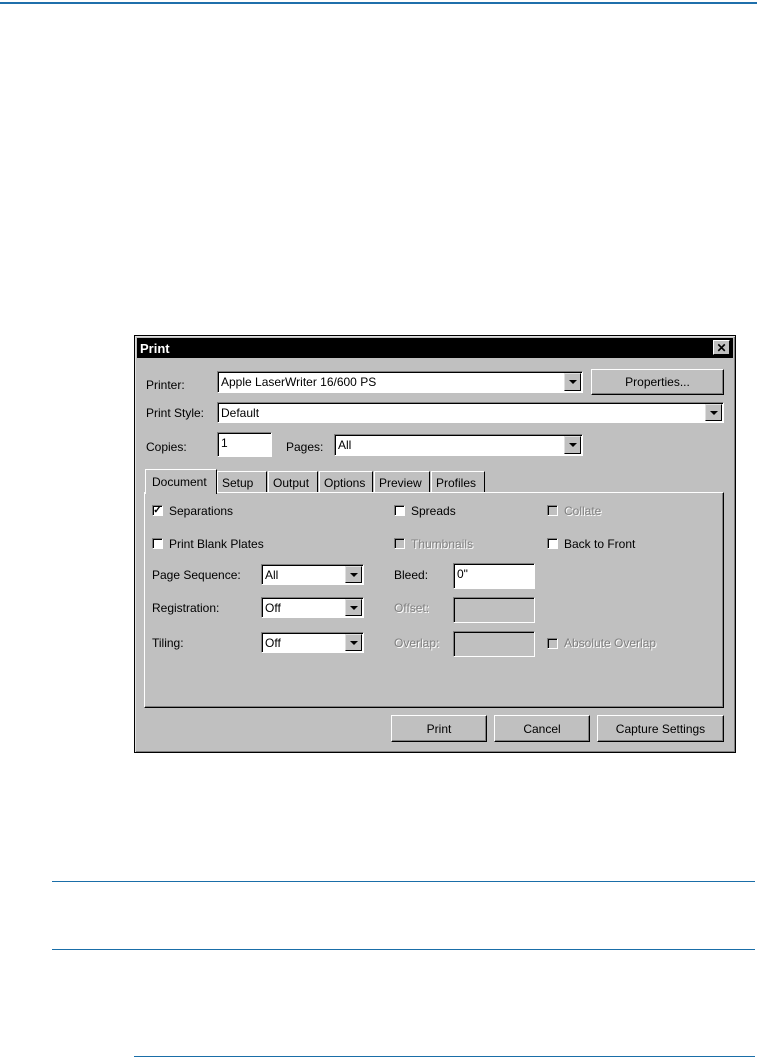  Describe the element at coordinates (433, 511) in the screenshot. I see `spreads-label: Spreads` at that location.